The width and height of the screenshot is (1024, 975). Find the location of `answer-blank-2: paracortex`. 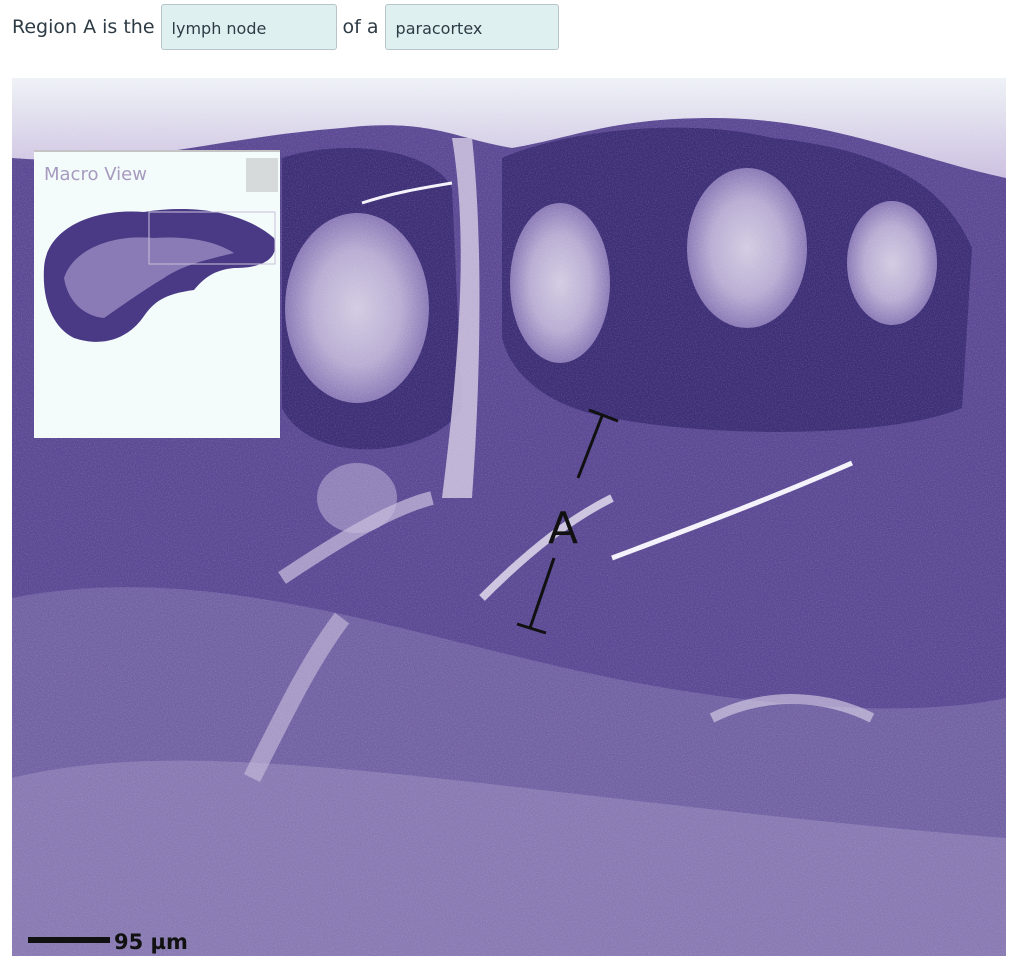

answer-blank-2: paracortex is located at coordinates (471, 27).